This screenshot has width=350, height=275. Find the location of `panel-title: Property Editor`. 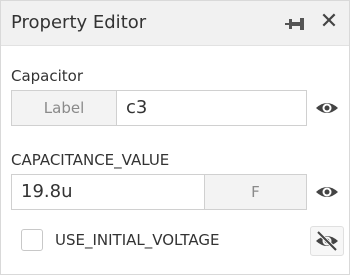

panel-title: Property Editor is located at coordinates (79, 22).